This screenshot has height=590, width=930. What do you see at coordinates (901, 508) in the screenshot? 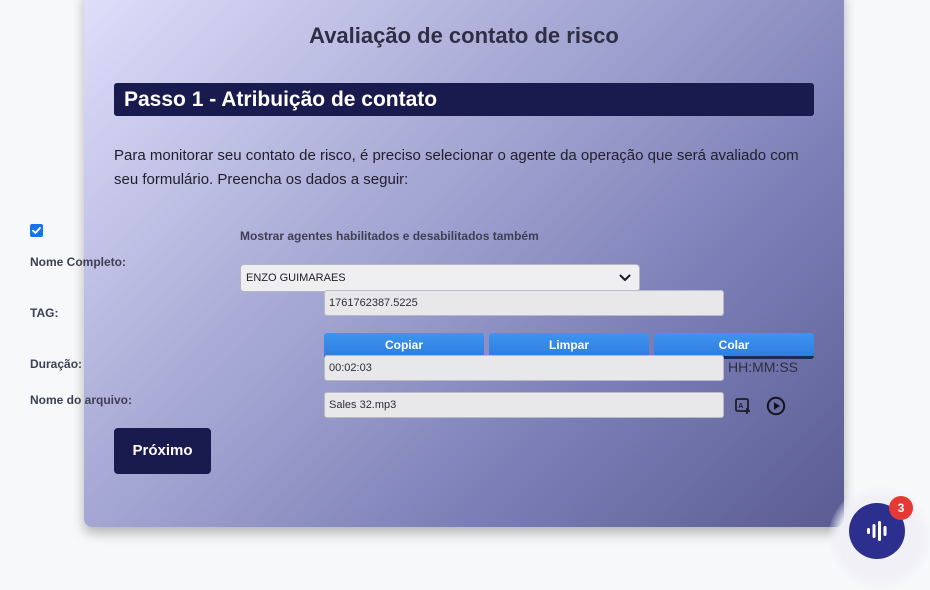
I see `notification-badge: 3` at bounding box center [901, 508].